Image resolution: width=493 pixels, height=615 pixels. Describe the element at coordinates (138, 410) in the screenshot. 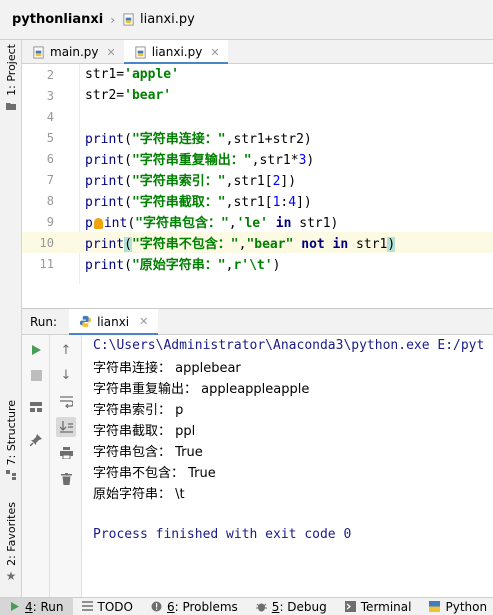

I see `console-output-line: 字符串索引： p` at that location.